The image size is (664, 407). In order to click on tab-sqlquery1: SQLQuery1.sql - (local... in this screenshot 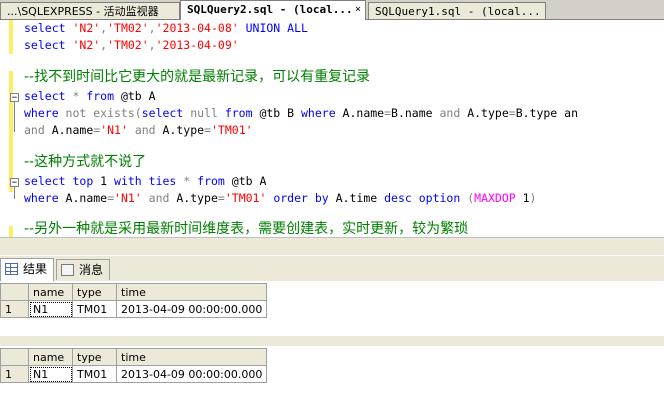, I will do `click(457, 10)`.